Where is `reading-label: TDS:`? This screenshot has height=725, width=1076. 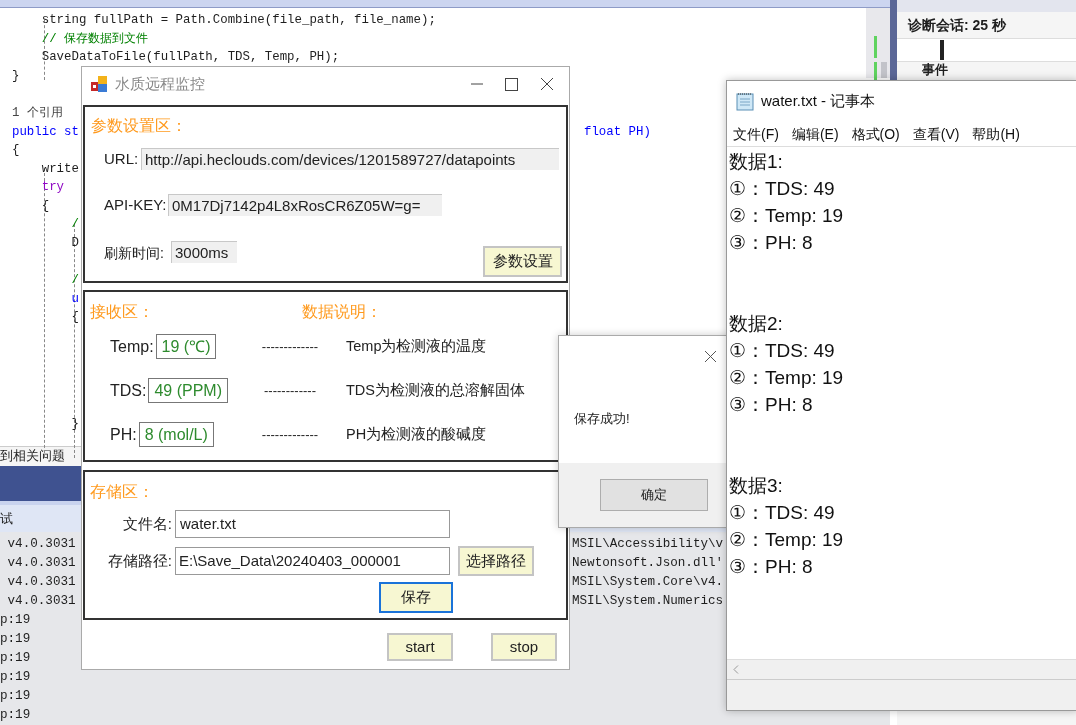 reading-label: TDS: is located at coordinates (128, 390).